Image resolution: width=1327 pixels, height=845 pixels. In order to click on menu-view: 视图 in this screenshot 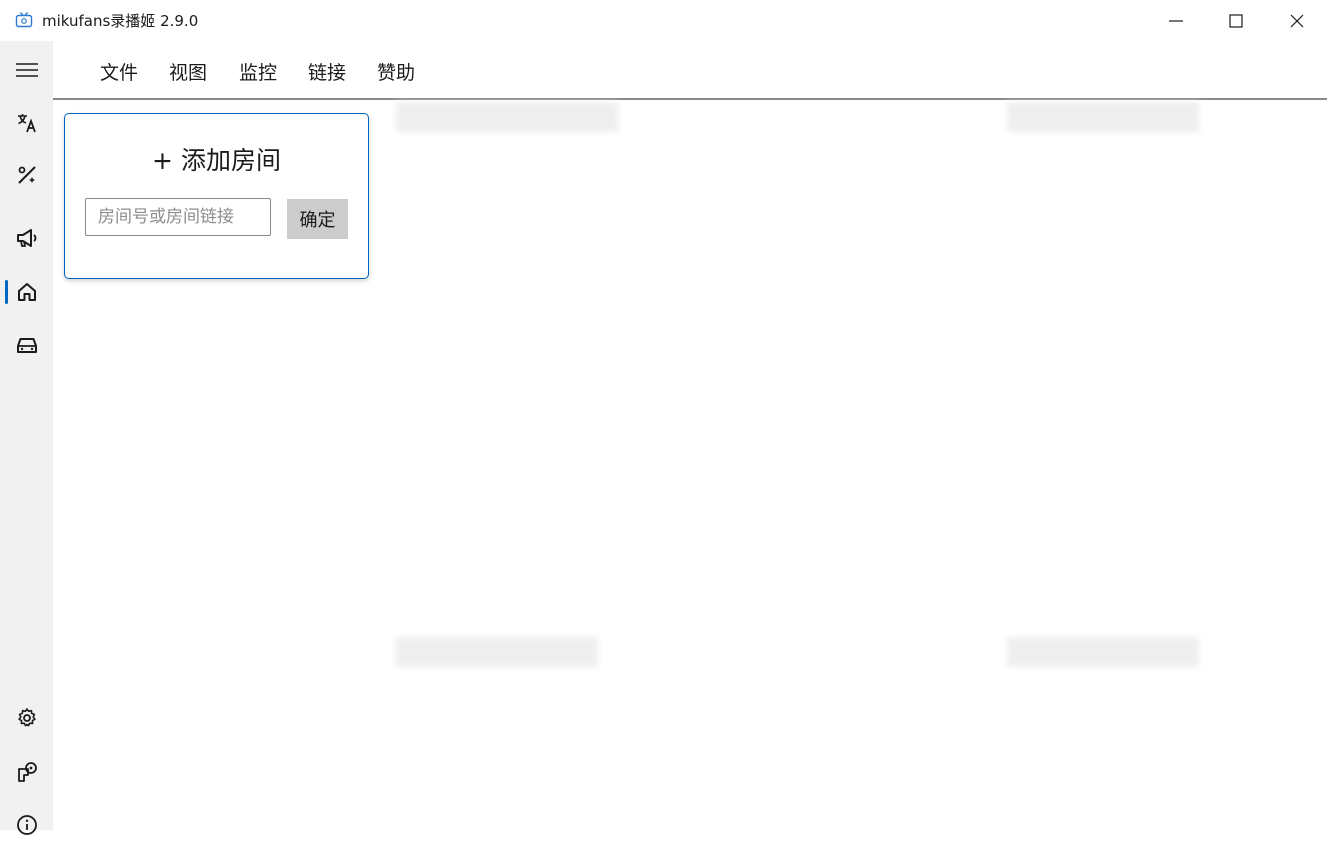, I will do `click(188, 71)`.